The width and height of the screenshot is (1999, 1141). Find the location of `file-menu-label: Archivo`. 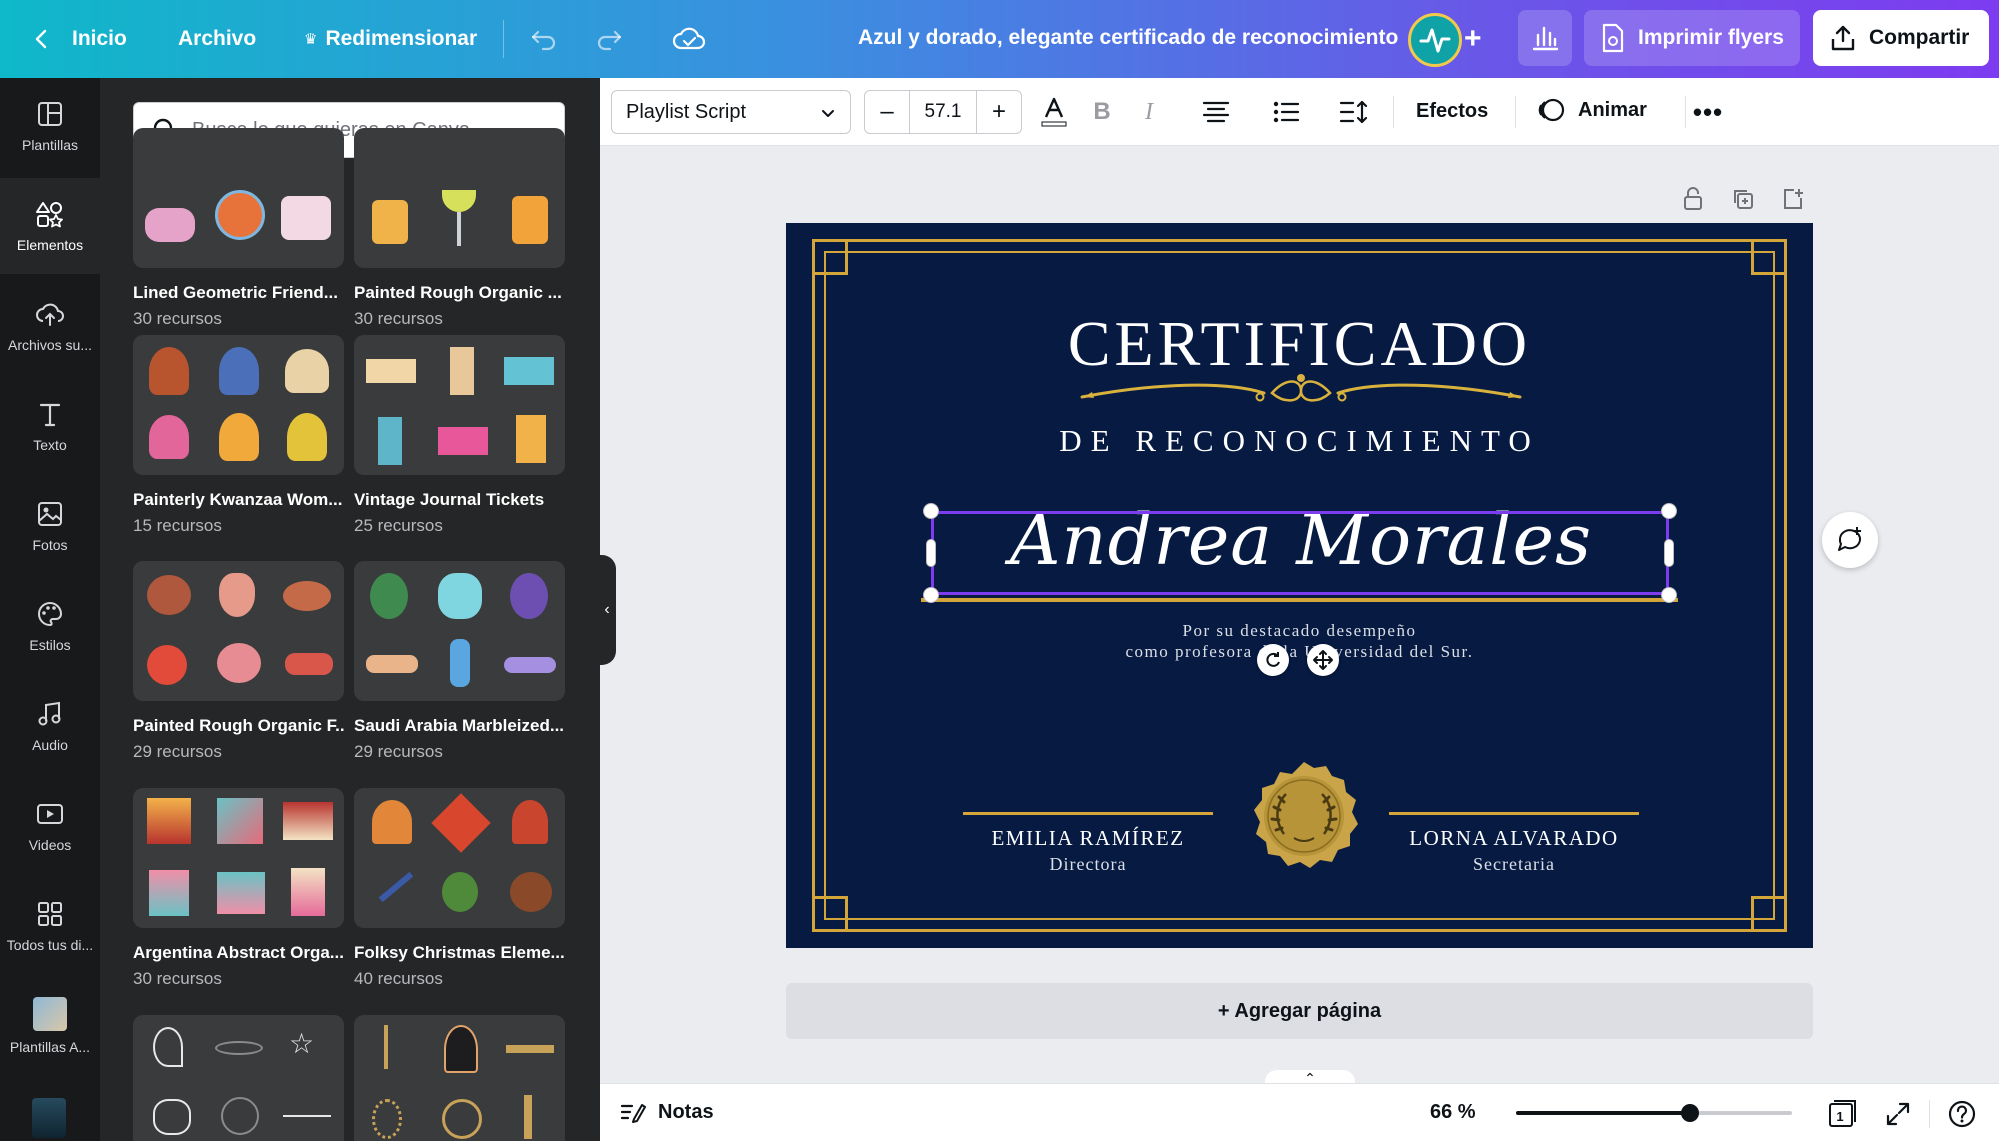

file-menu-label: Archivo is located at coordinates (217, 38).